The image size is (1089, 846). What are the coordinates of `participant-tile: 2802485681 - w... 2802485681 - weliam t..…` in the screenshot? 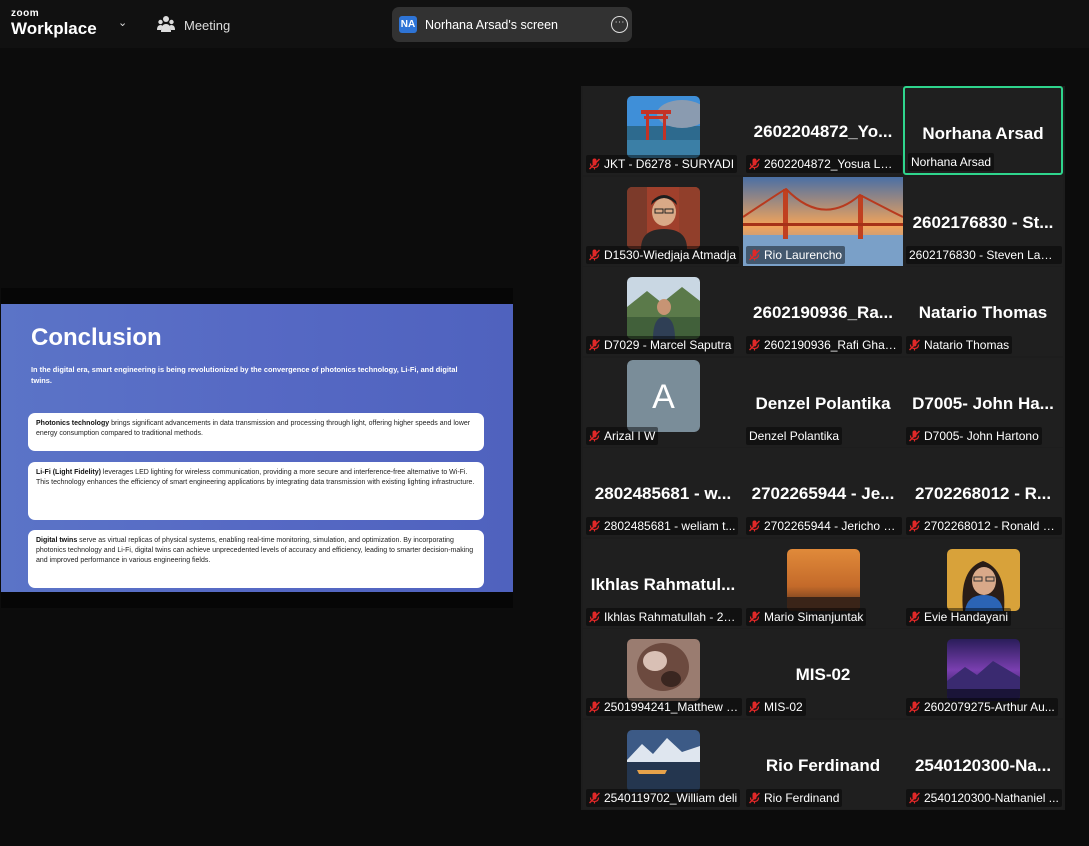 It's located at (663, 492).